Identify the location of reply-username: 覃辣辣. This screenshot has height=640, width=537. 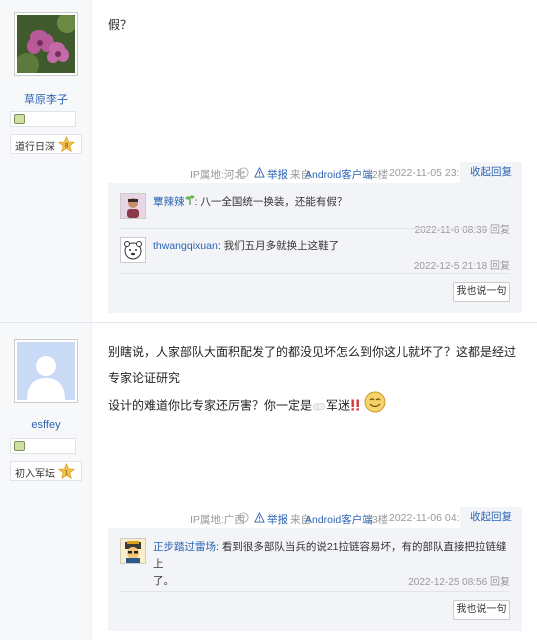
(169, 202).